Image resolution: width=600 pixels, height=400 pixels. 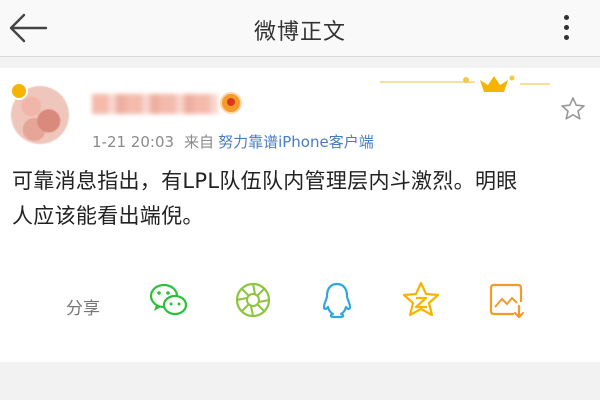 I want to click on page-title: 微博正文, so click(x=299, y=32).